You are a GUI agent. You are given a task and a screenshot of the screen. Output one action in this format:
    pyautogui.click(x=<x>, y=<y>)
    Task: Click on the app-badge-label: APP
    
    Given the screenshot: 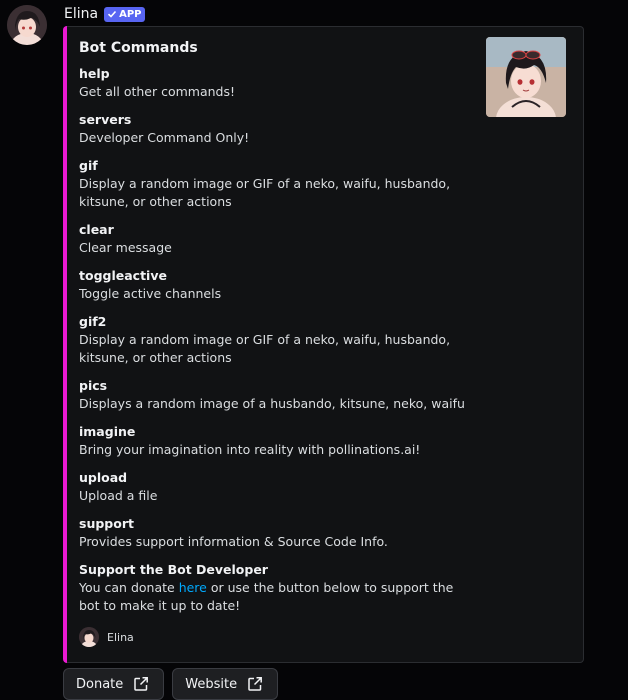 What is the action you would take?
    pyautogui.click(x=130, y=14)
    